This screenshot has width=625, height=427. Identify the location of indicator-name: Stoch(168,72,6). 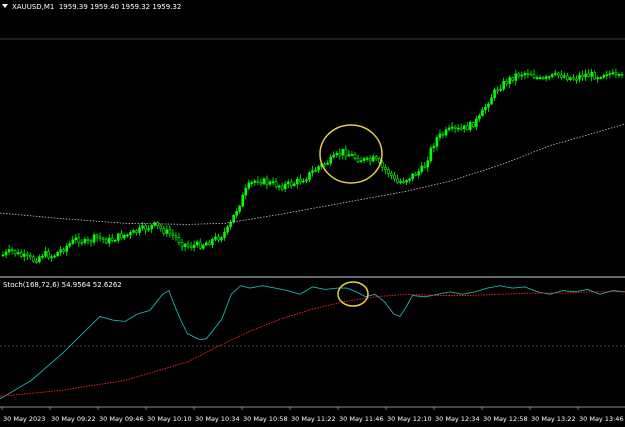
(31, 285).